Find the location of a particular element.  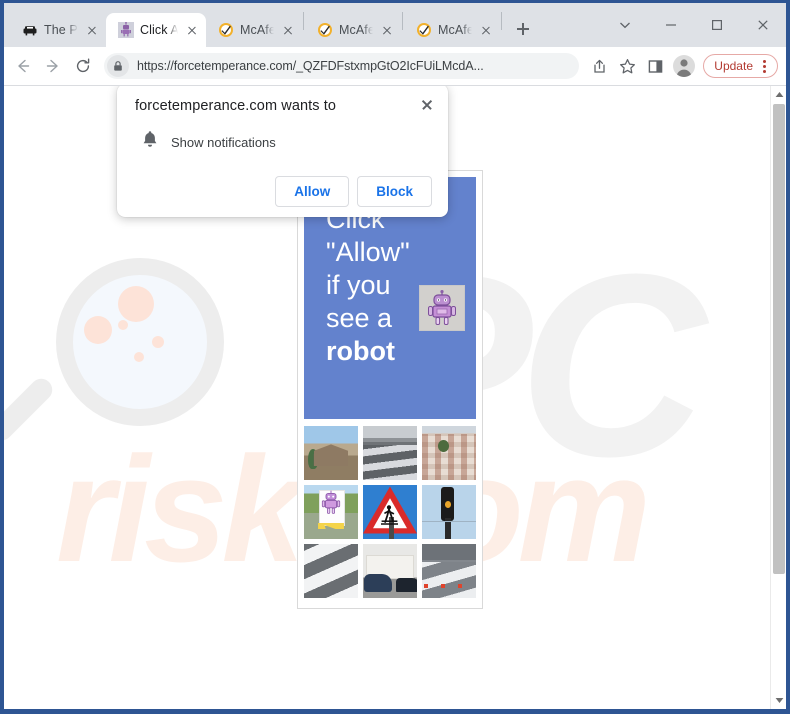

reload-button is located at coordinates (83, 66).